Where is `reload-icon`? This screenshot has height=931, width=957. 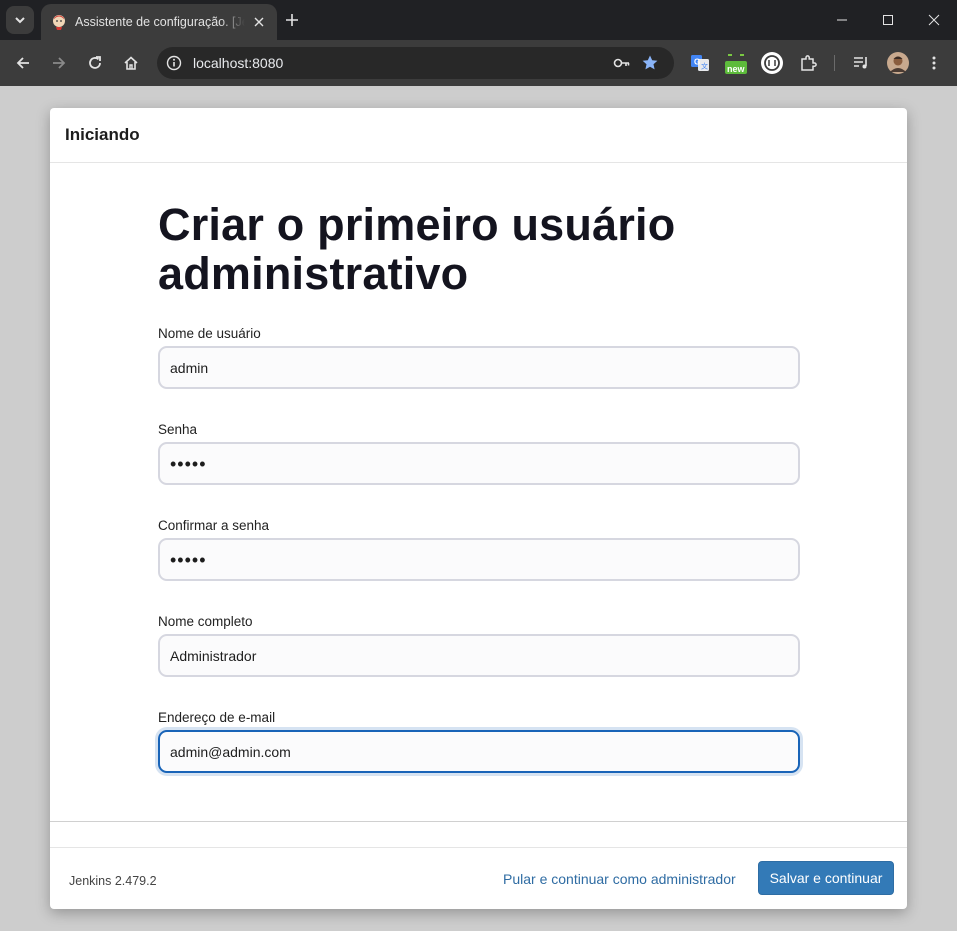 reload-icon is located at coordinates (95, 62).